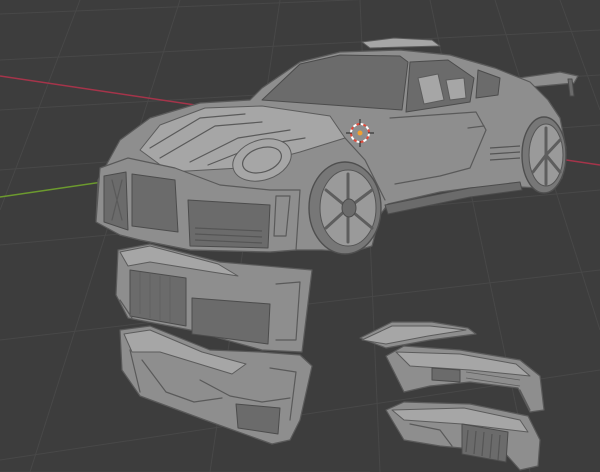 The width and height of the screenshot is (600, 472). Describe the element at coordinates (418, 335) in the screenshot. I see `rear-wing-piece` at that location.